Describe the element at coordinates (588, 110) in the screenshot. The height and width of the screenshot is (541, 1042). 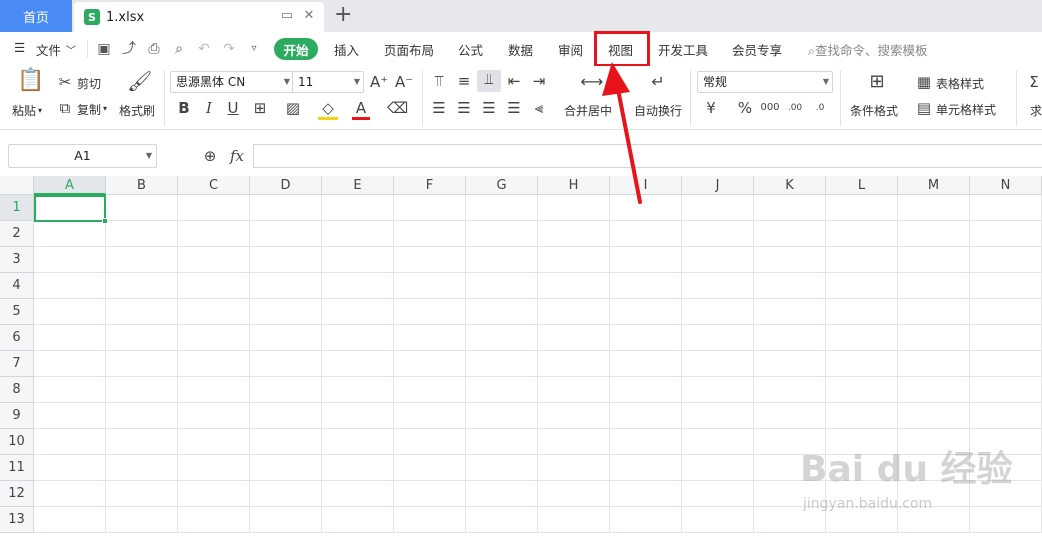
I see `merge-center-button: 合并居中` at that location.